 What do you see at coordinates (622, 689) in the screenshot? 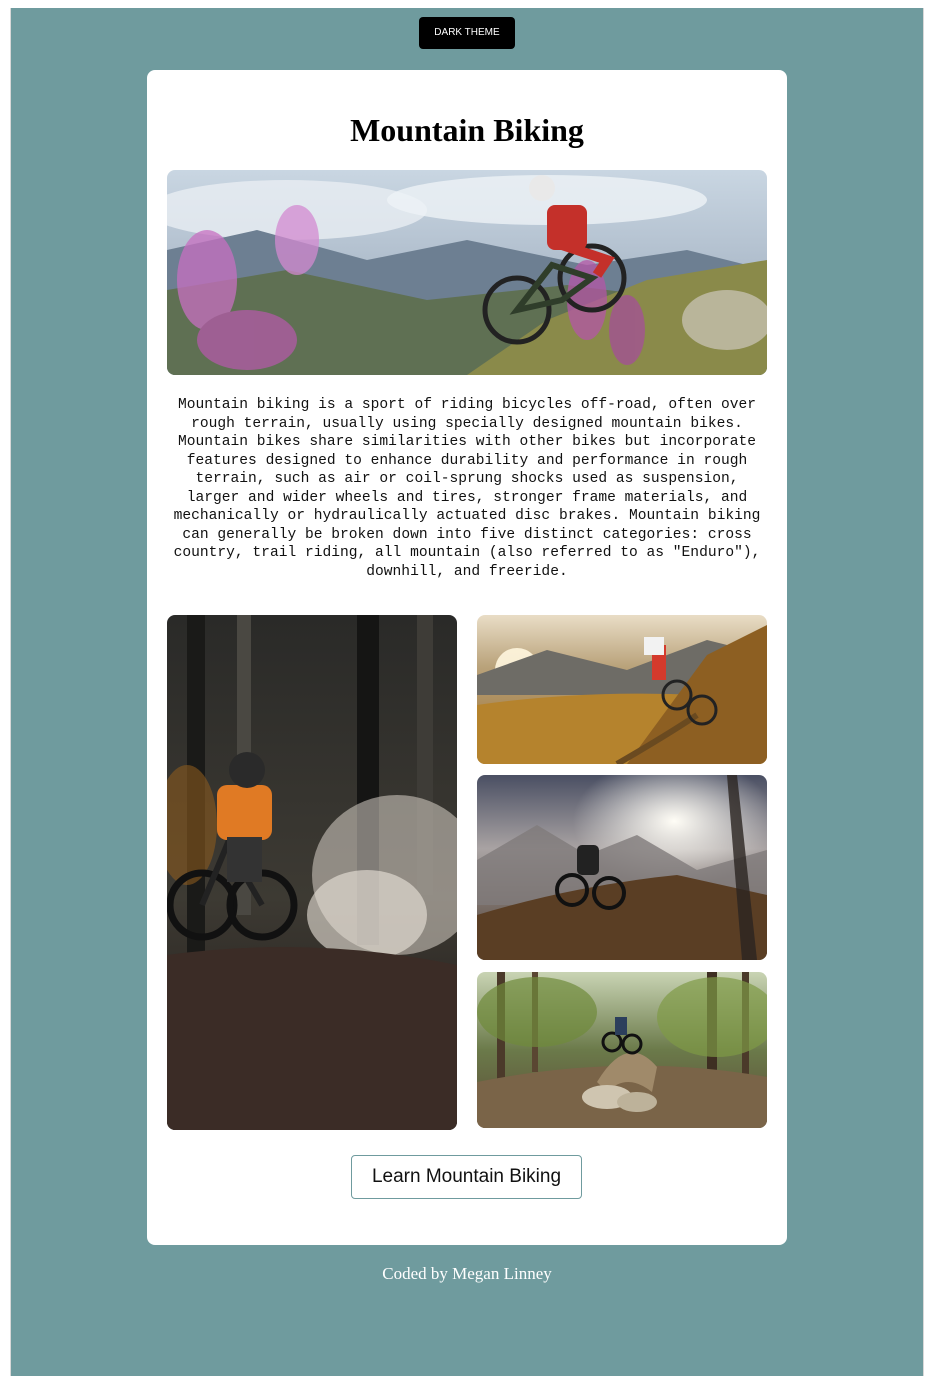
I see `photo-rider-golden-hills` at bounding box center [622, 689].